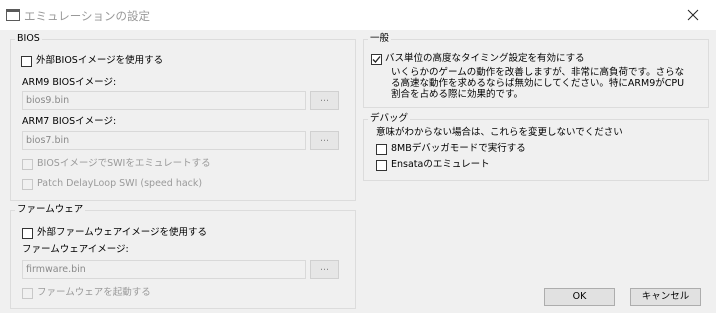 This screenshot has height=313, width=716. What do you see at coordinates (119, 184) in the screenshot?
I see `patch-delayloop-label: Patch DelayLoop SWI (speed hack)` at bounding box center [119, 184].